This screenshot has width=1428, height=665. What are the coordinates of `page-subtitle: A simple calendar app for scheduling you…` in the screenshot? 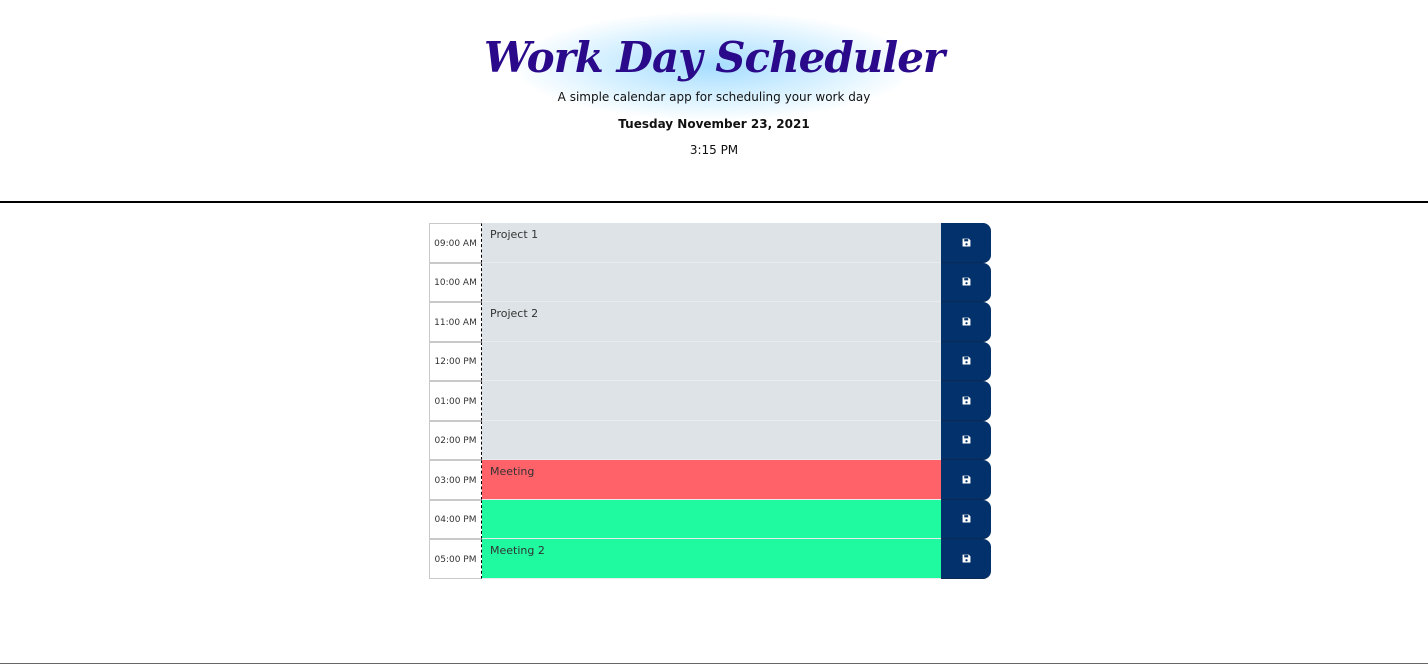 It's located at (714, 97).